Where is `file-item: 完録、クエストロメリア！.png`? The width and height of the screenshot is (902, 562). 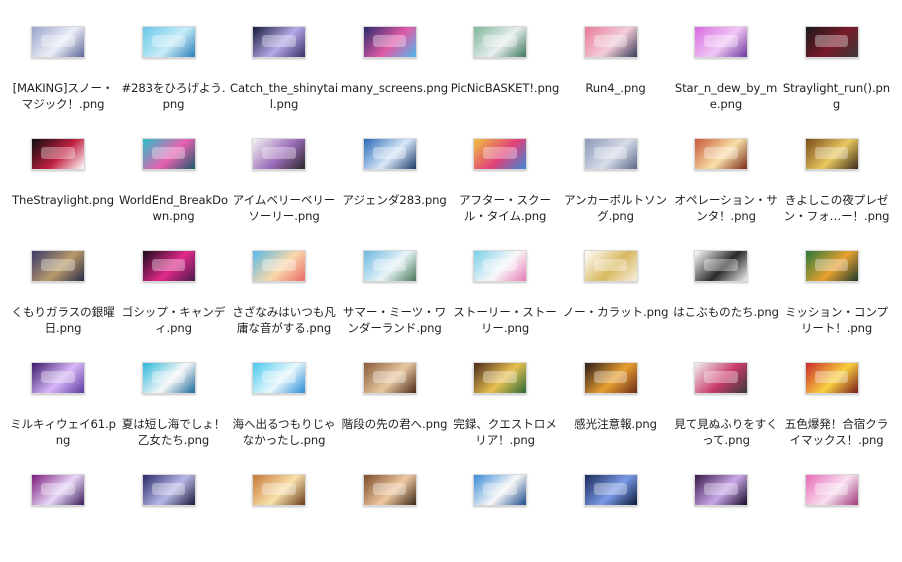 file-item: 完録、クエストロメリア！.png is located at coordinates (505, 394).